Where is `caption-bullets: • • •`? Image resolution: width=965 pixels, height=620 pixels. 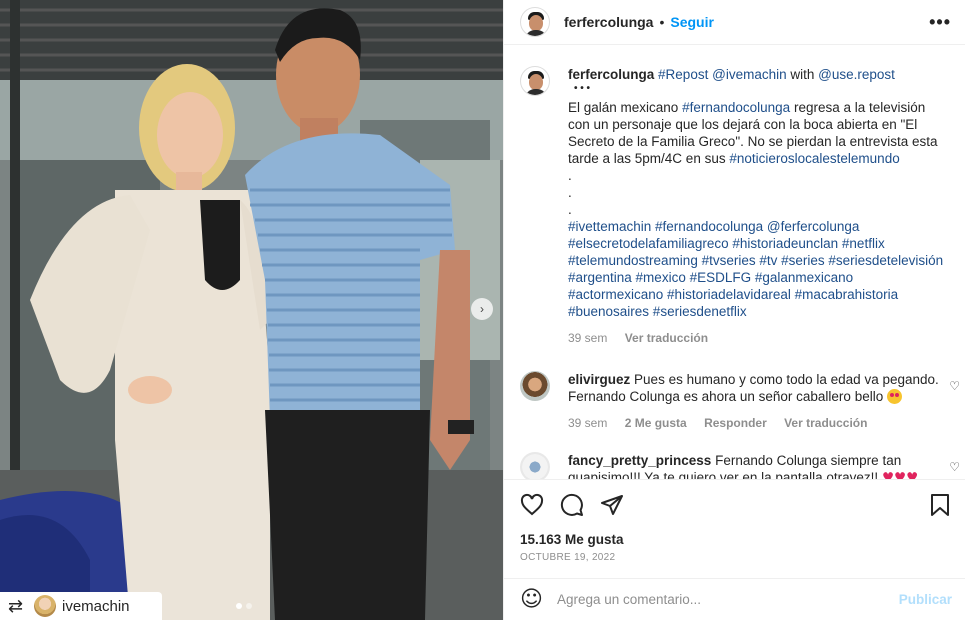 caption-bullets: • • • is located at coordinates (582, 88).